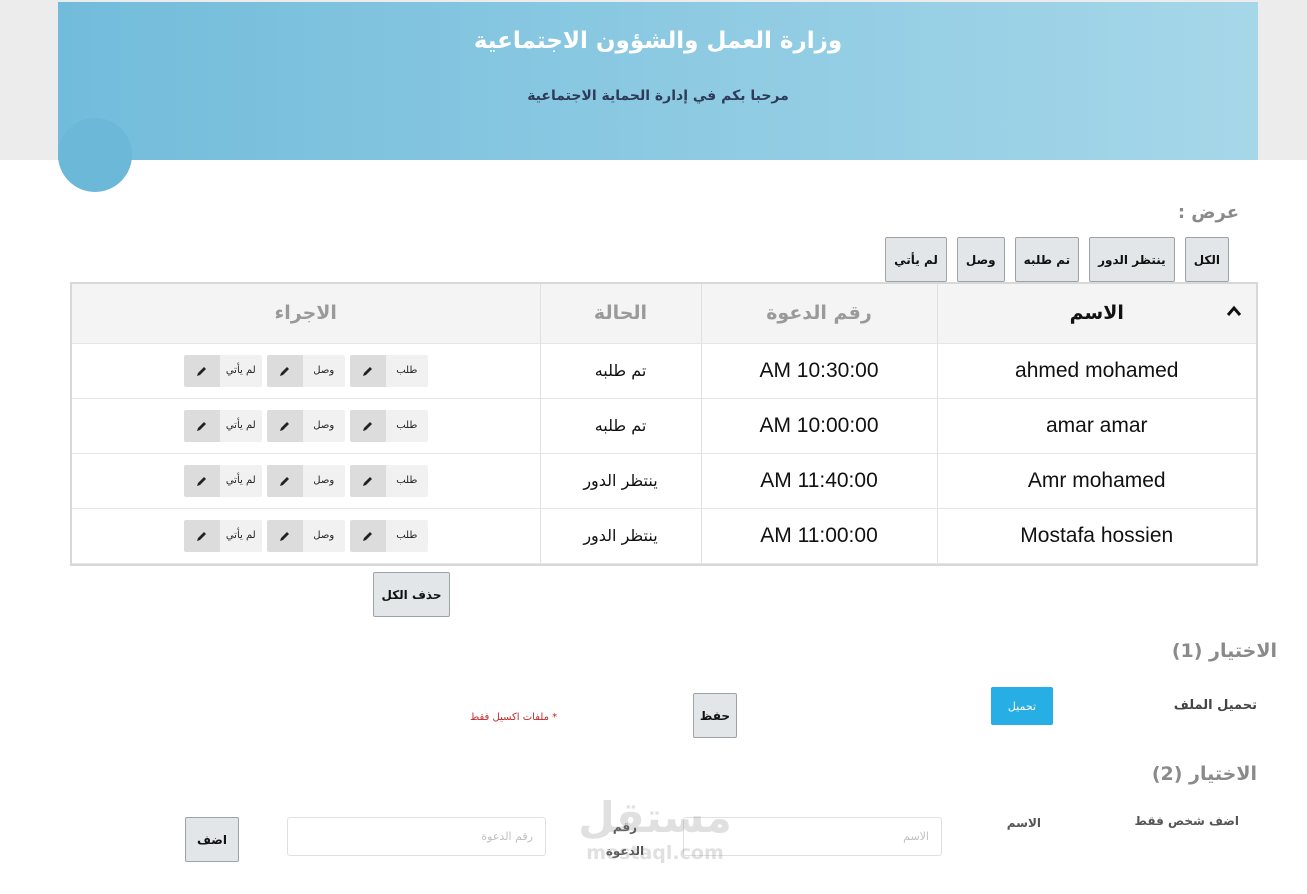  What do you see at coordinates (1096, 371) in the screenshot?
I see `name-cell: ahmed mohamed` at bounding box center [1096, 371].